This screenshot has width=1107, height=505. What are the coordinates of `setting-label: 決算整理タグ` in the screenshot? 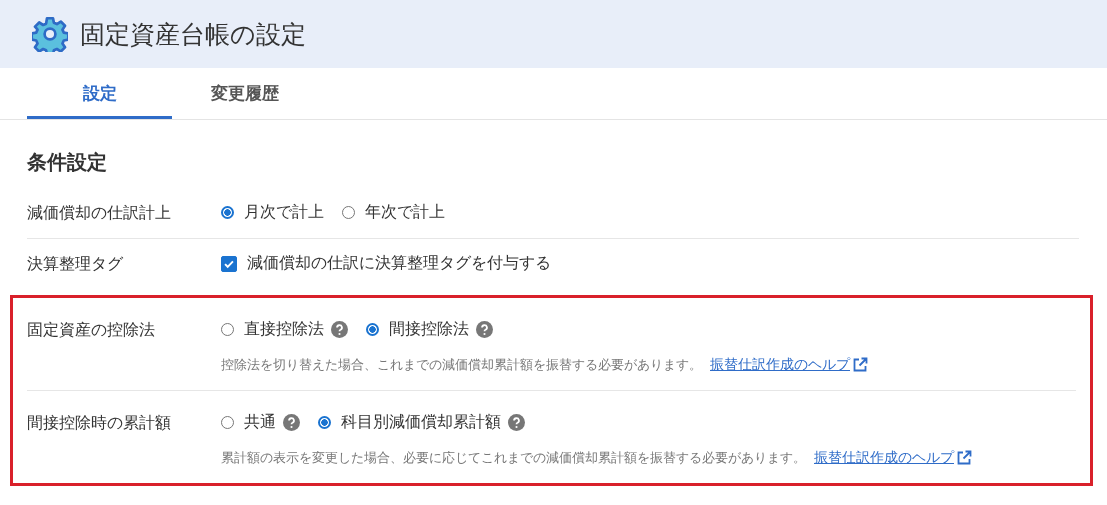 It's located at (75, 264).